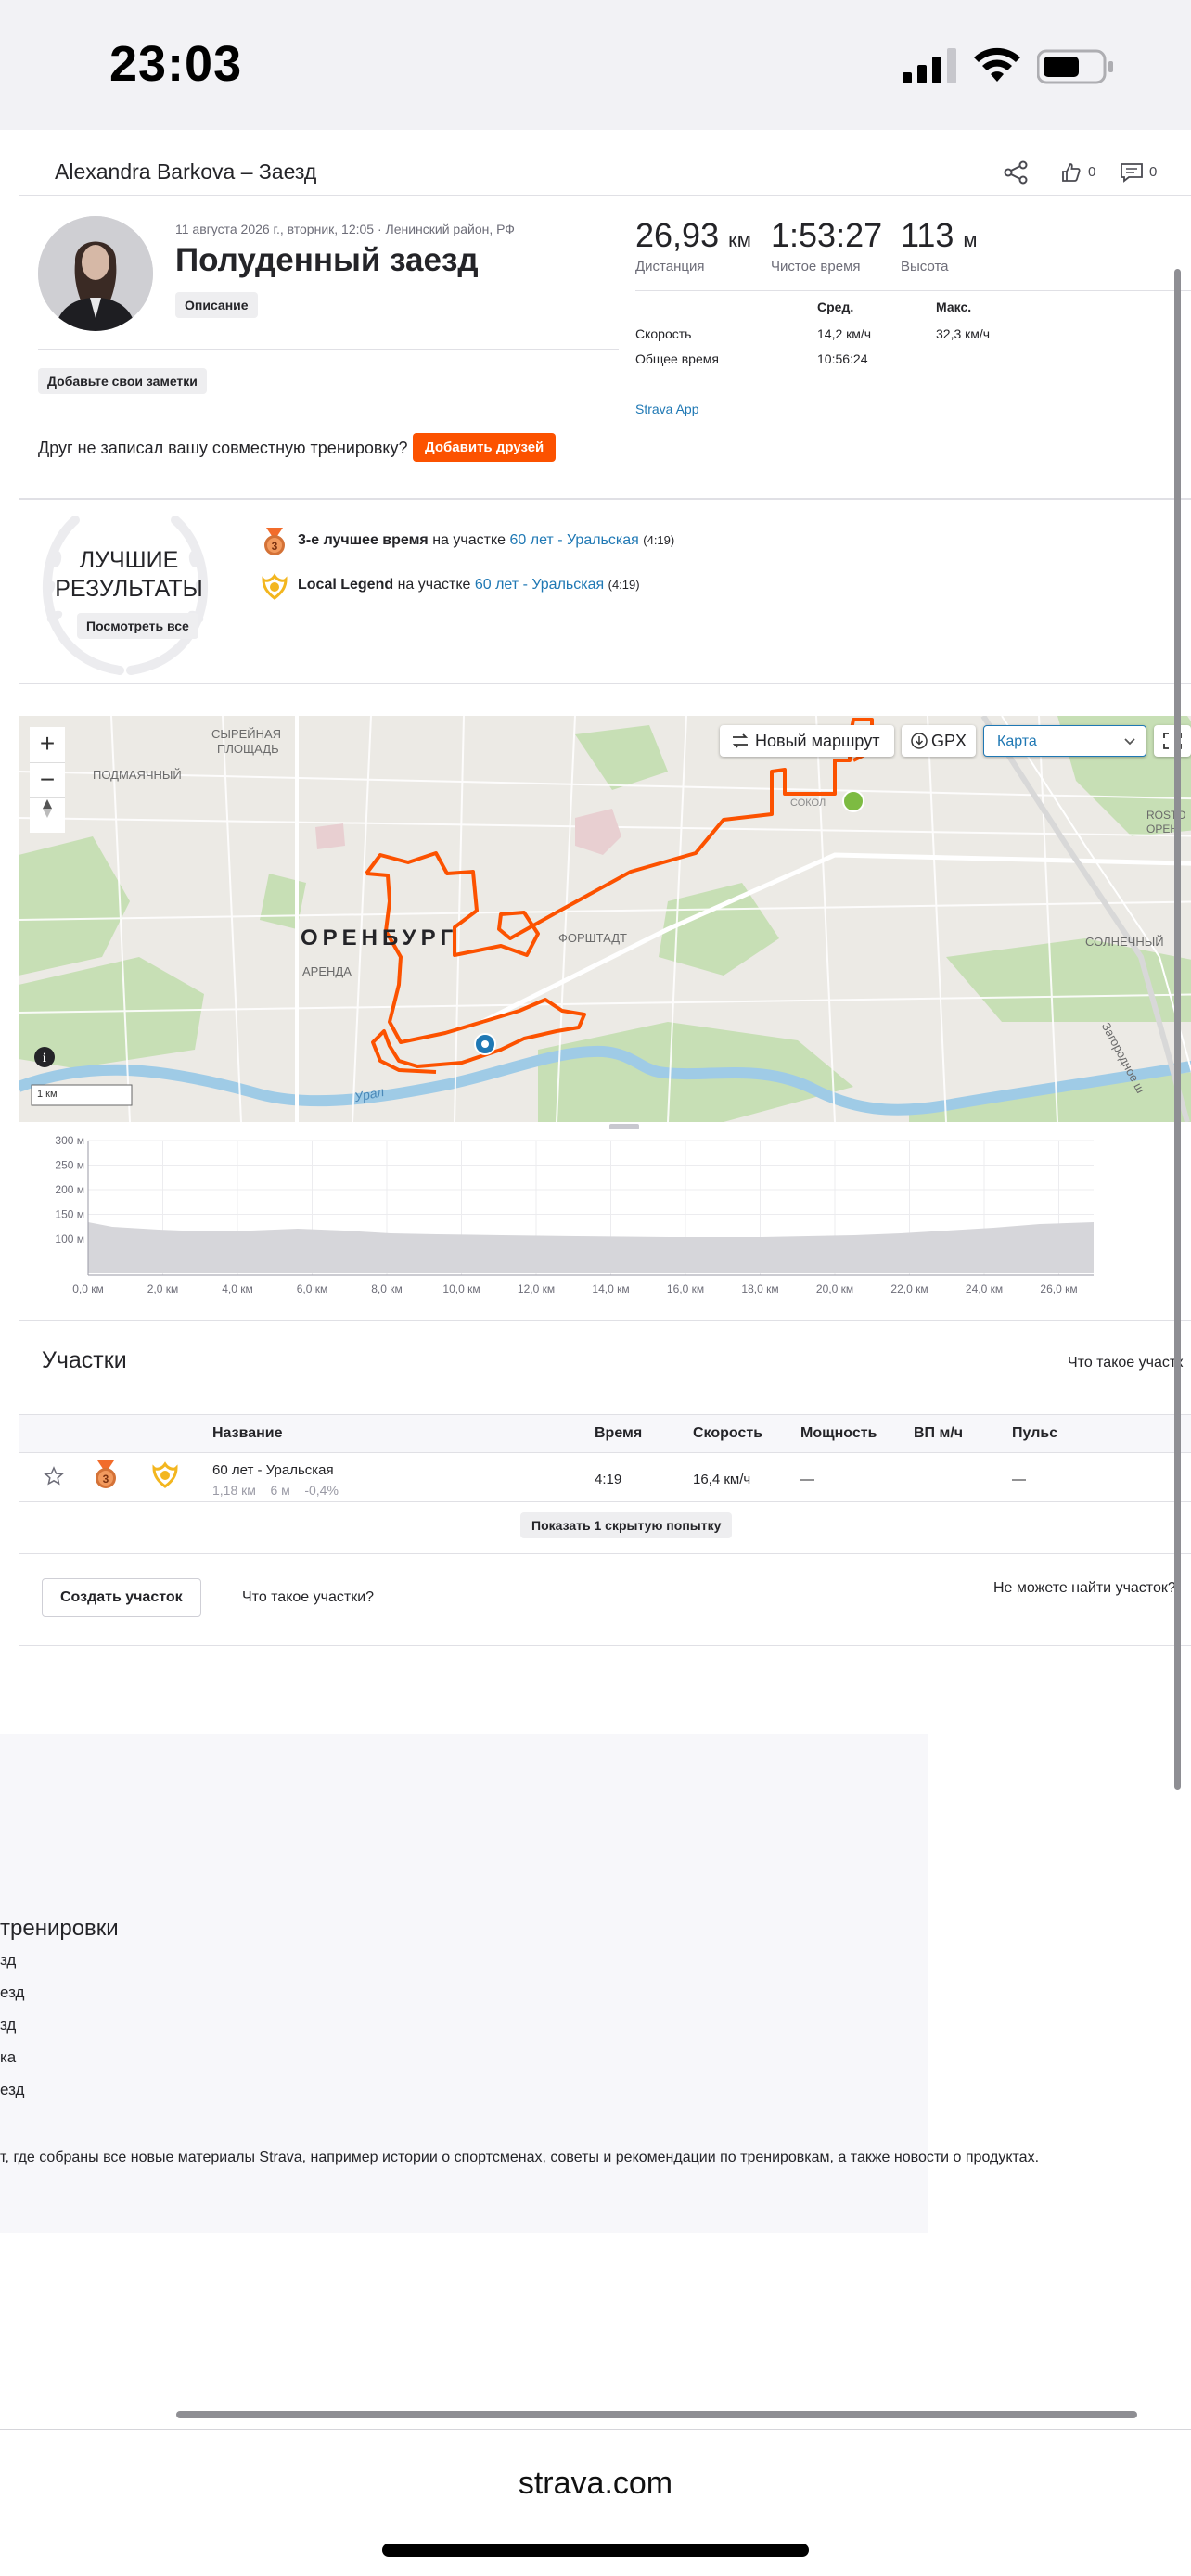 This screenshot has height=2576, width=1191. Describe the element at coordinates (1129, 742) in the screenshot. I see `chevron-down-icon` at that location.